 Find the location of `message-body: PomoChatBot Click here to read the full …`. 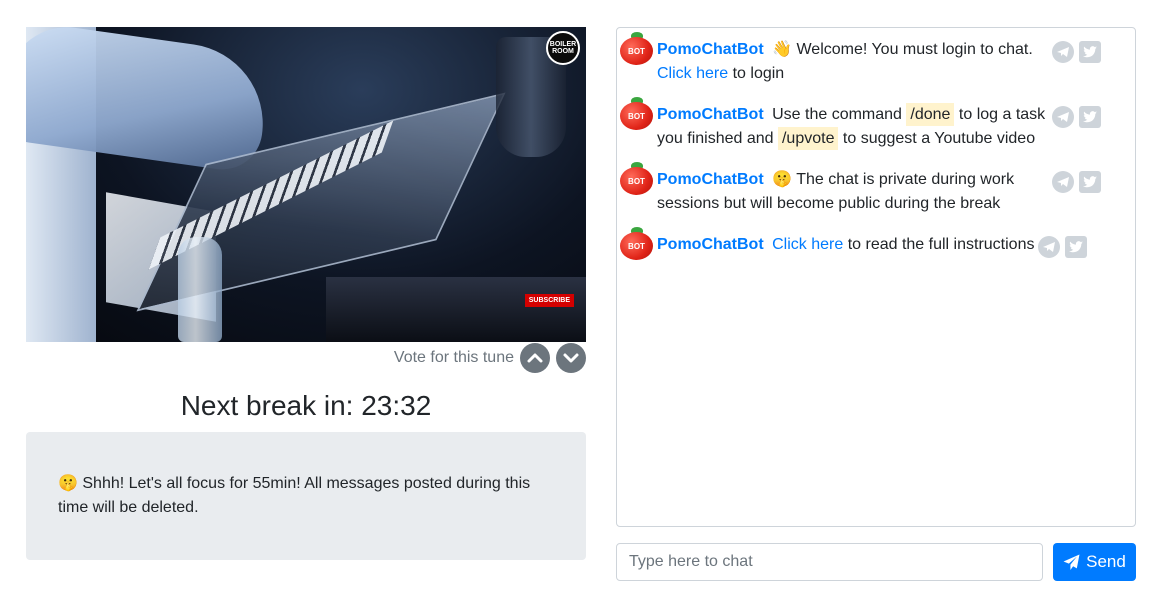

message-body: PomoChatBot Click here to read the full … is located at coordinates (845, 242).